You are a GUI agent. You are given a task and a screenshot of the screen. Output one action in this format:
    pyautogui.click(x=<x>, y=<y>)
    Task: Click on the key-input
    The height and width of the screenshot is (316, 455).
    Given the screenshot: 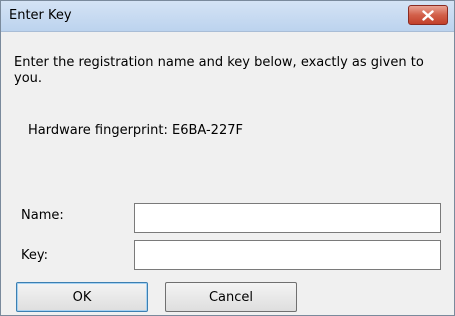 What is the action you would take?
    pyautogui.click(x=287, y=255)
    